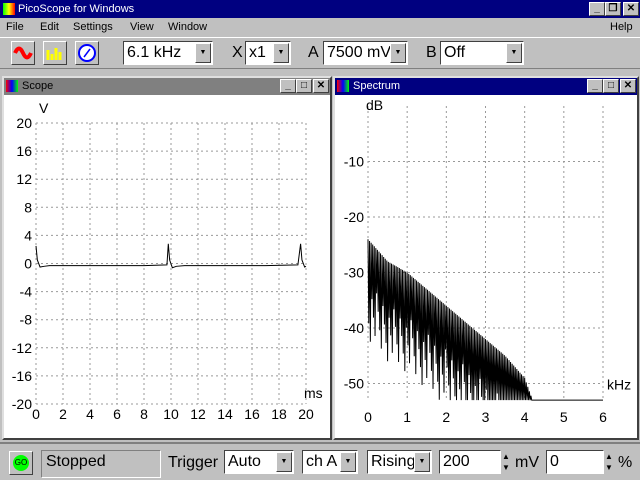 This screenshot has height=480, width=640. I want to click on x-tick-label: 10, so click(171, 414).